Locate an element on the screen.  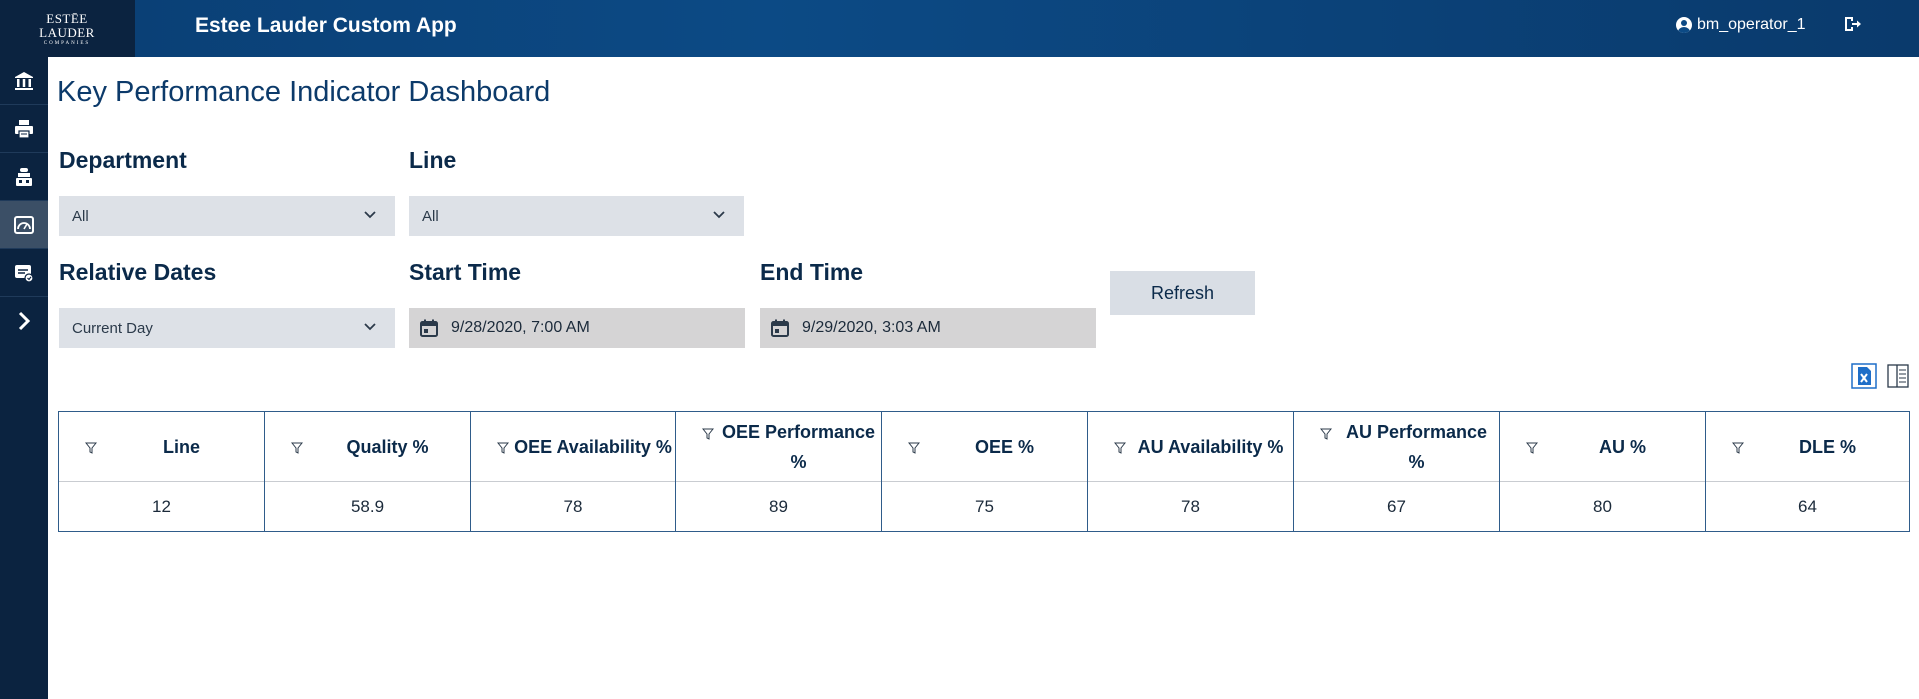
column-header-label: AU Availability % is located at coordinates (1210, 447).